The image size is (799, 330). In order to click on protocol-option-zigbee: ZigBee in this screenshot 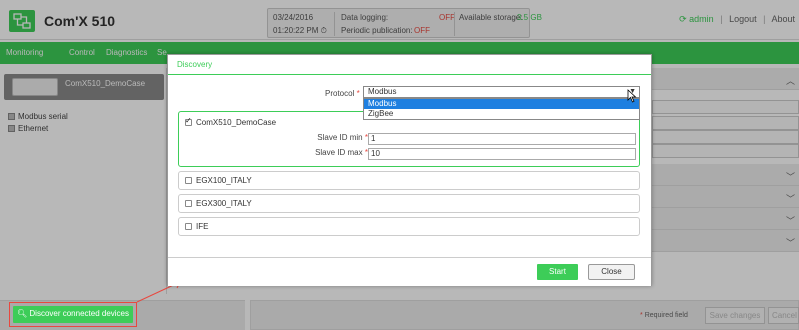, I will do `click(501, 114)`.